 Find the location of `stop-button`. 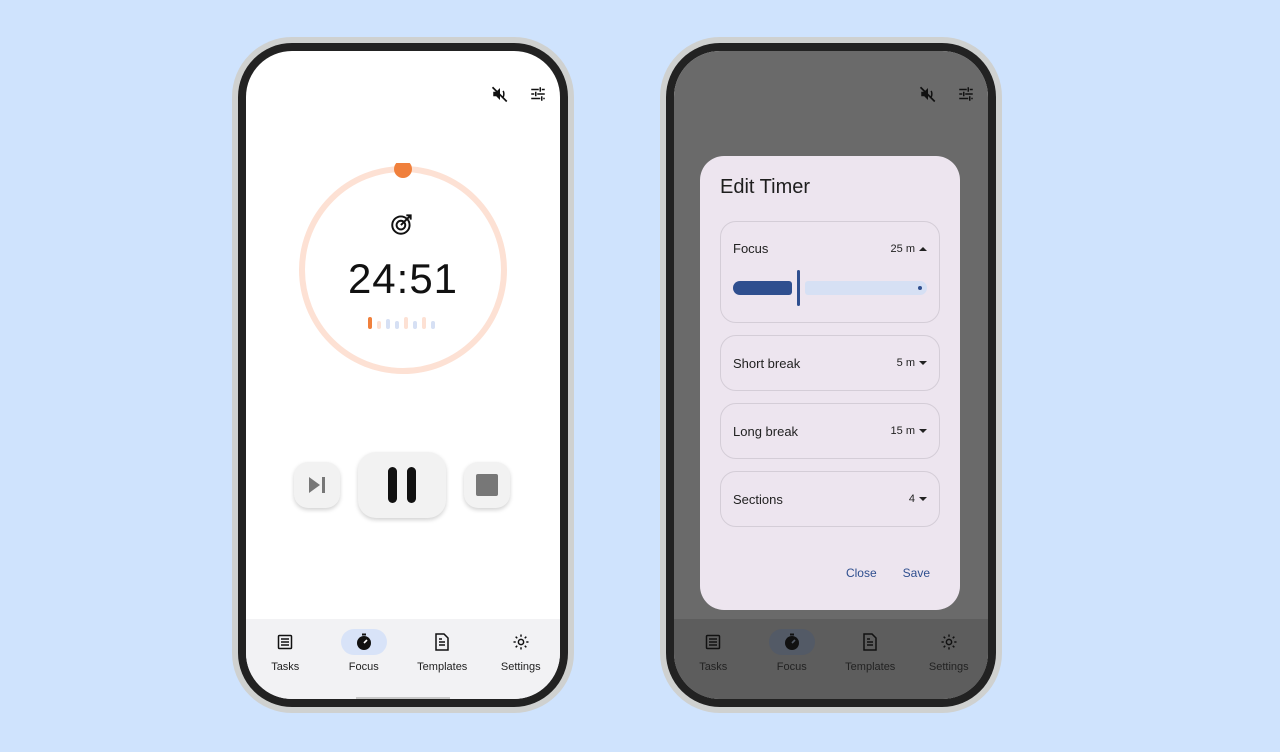

stop-button is located at coordinates (487, 485).